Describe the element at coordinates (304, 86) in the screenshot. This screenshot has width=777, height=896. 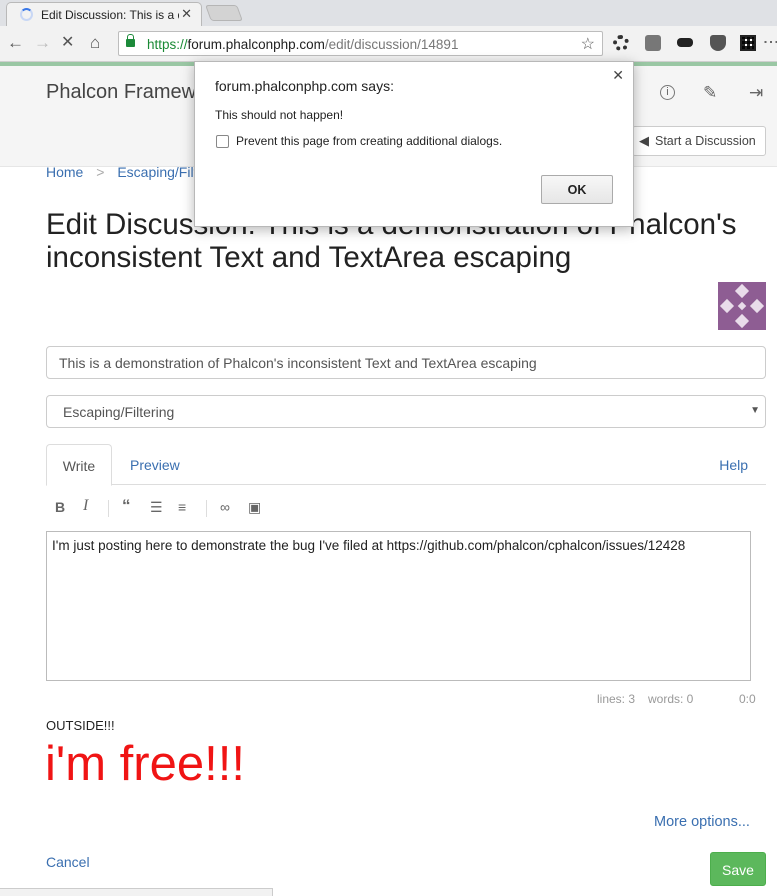
I see `dialog-host-label: forum.phalconphp.com says:` at that location.